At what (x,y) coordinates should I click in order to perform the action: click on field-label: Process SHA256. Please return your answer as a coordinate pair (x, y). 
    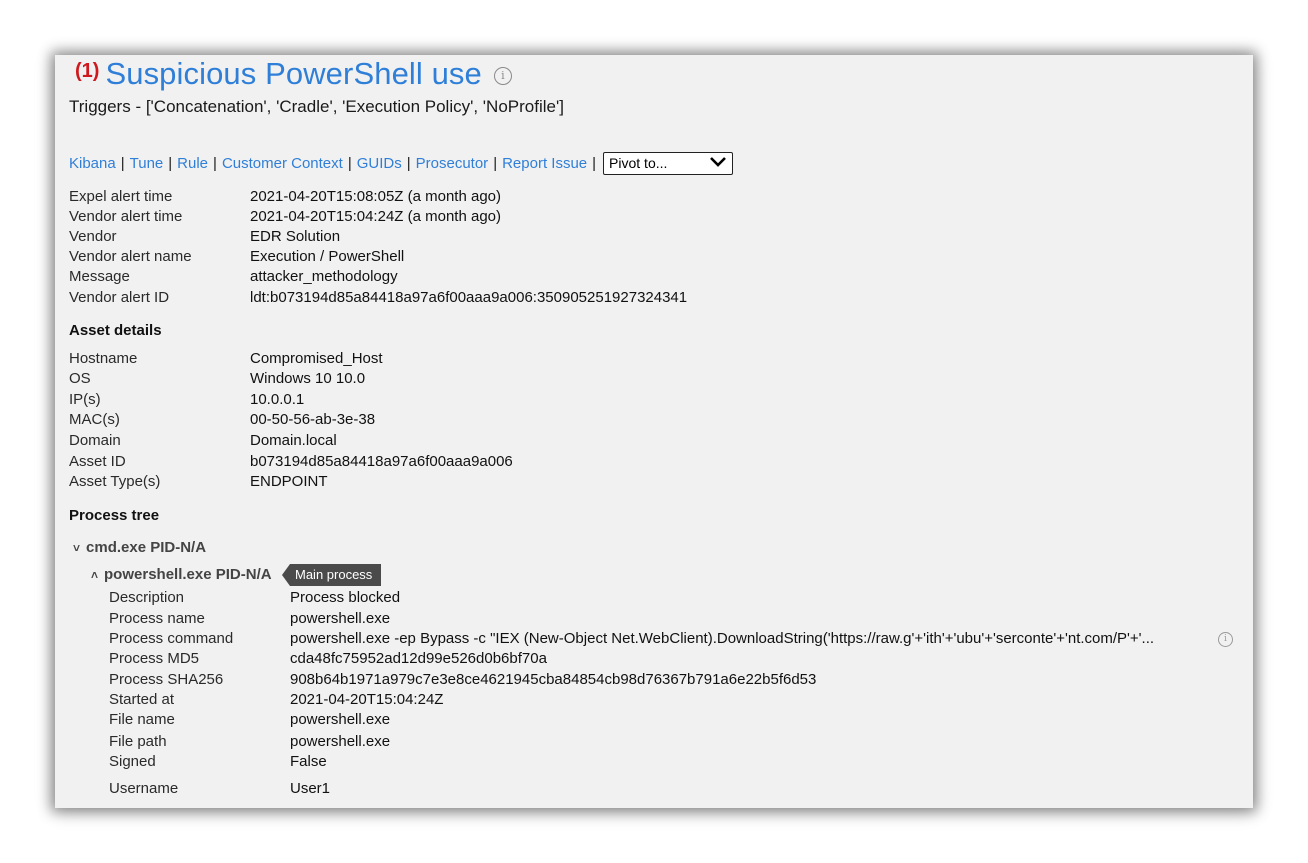
    Looking at the image, I should click on (166, 679).